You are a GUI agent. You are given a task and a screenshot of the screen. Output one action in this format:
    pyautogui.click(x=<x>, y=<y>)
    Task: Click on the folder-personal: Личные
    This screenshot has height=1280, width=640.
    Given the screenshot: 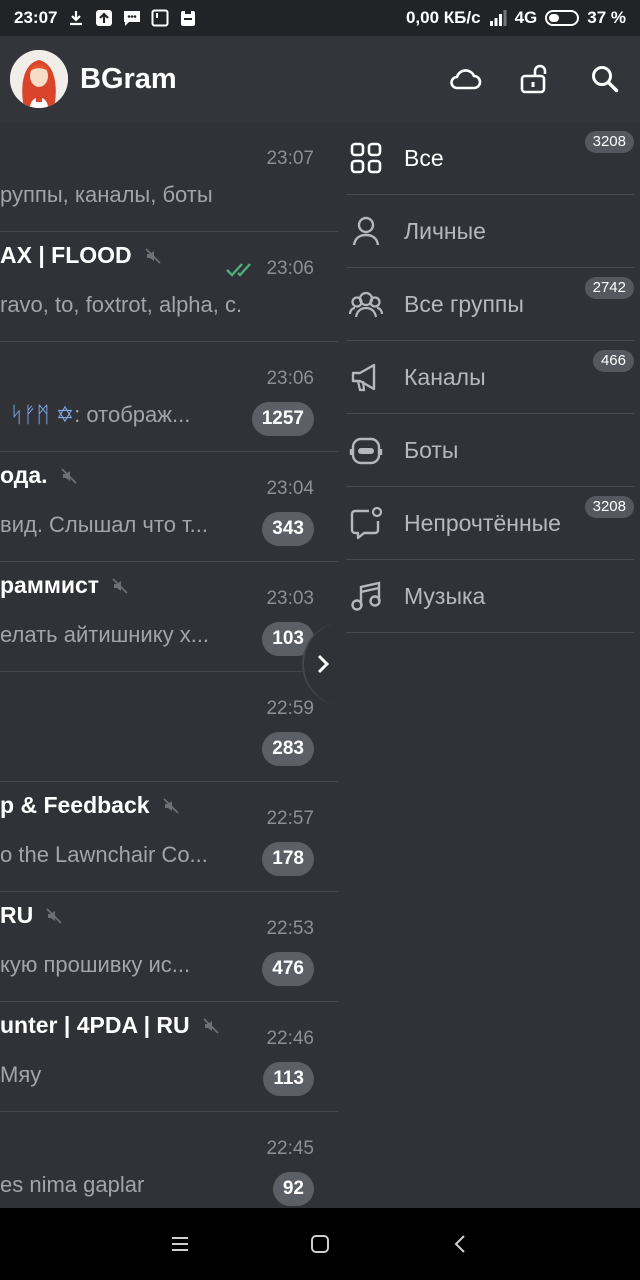 What is the action you would take?
    pyautogui.click(x=490, y=231)
    